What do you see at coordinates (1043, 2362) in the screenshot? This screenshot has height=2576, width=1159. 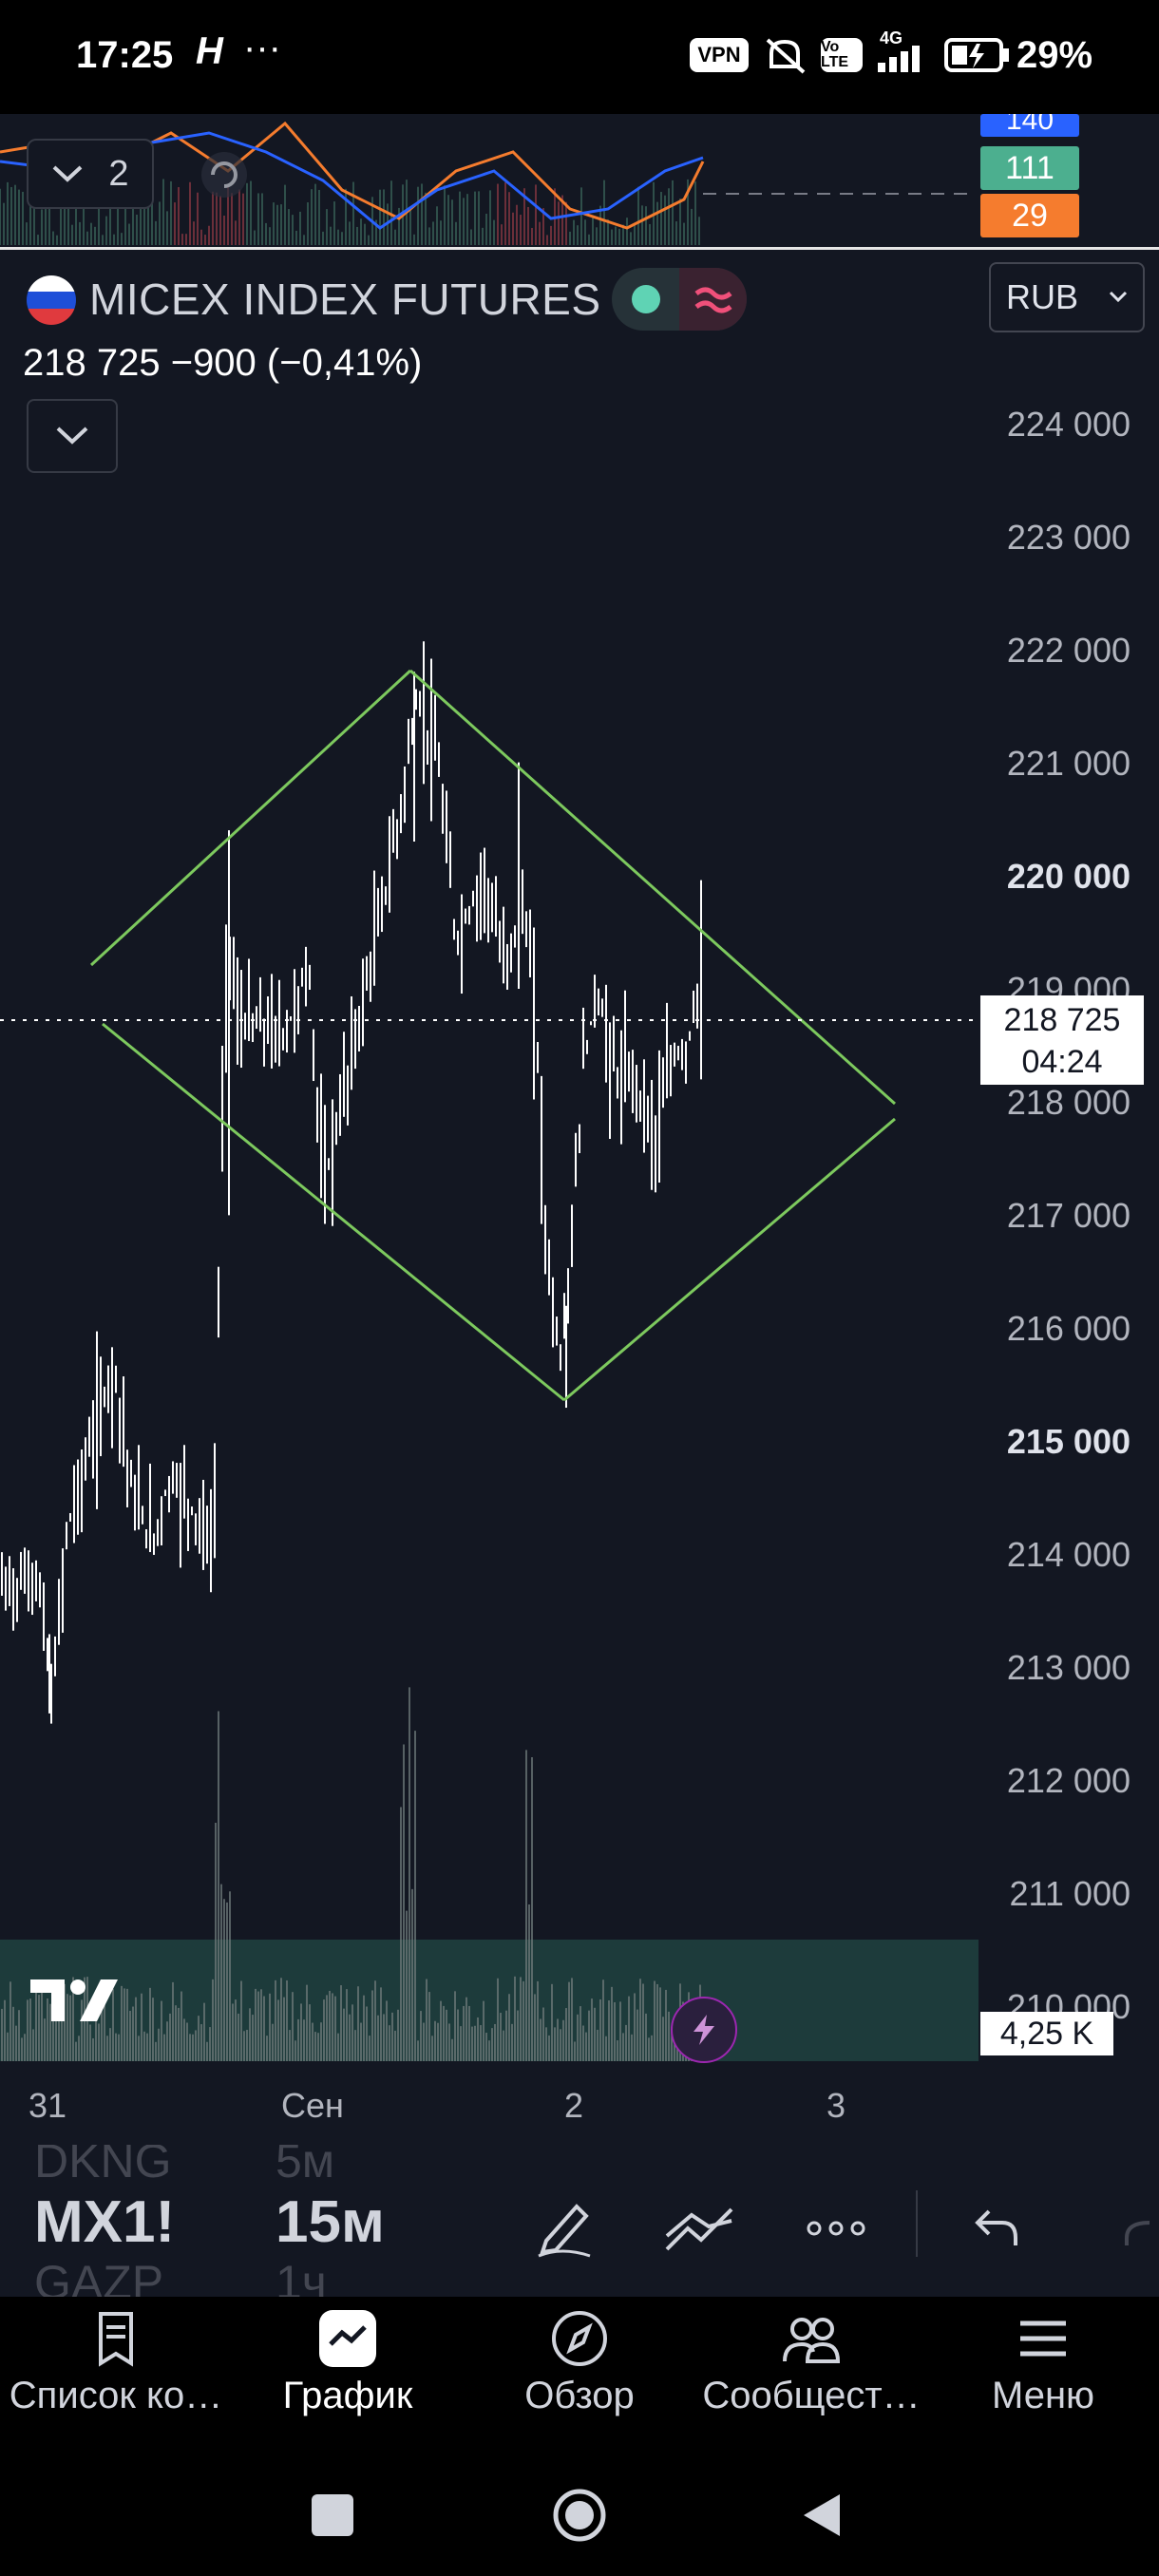 I see `nav-menu: Меню` at bounding box center [1043, 2362].